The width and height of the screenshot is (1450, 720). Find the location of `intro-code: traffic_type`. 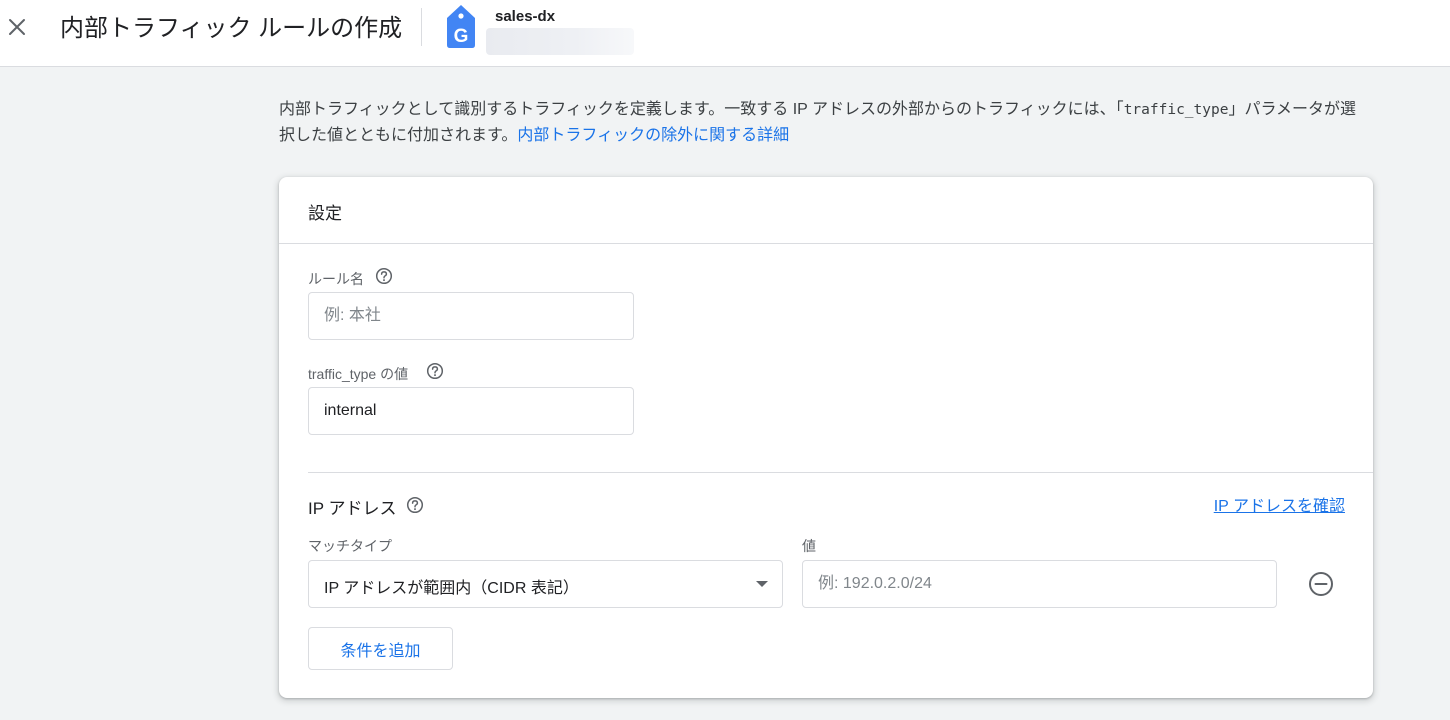

intro-code: traffic_type is located at coordinates (1176, 110).